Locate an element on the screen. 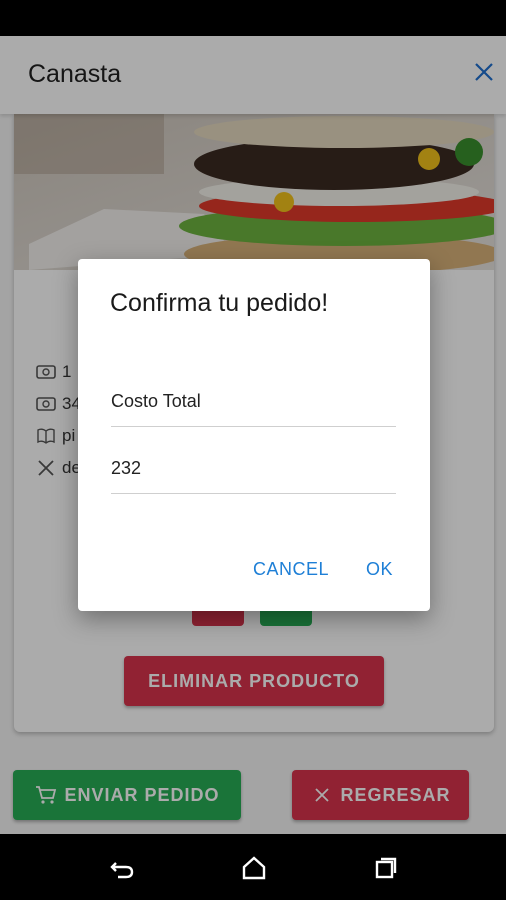  dialog-title: Confirma tu pedido! is located at coordinates (219, 303).